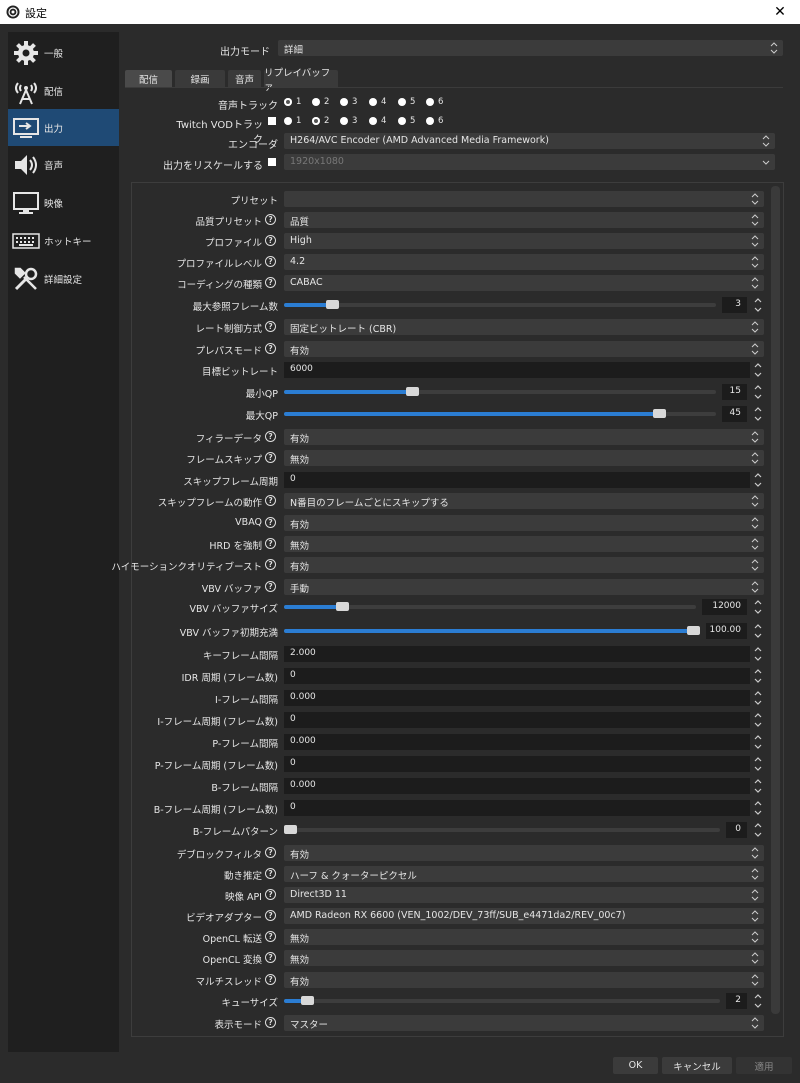 This screenshot has width=800, height=1083. Describe the element at coordinates (272, 162) in the screenshot. I see `rescale-checkbox` at that location.